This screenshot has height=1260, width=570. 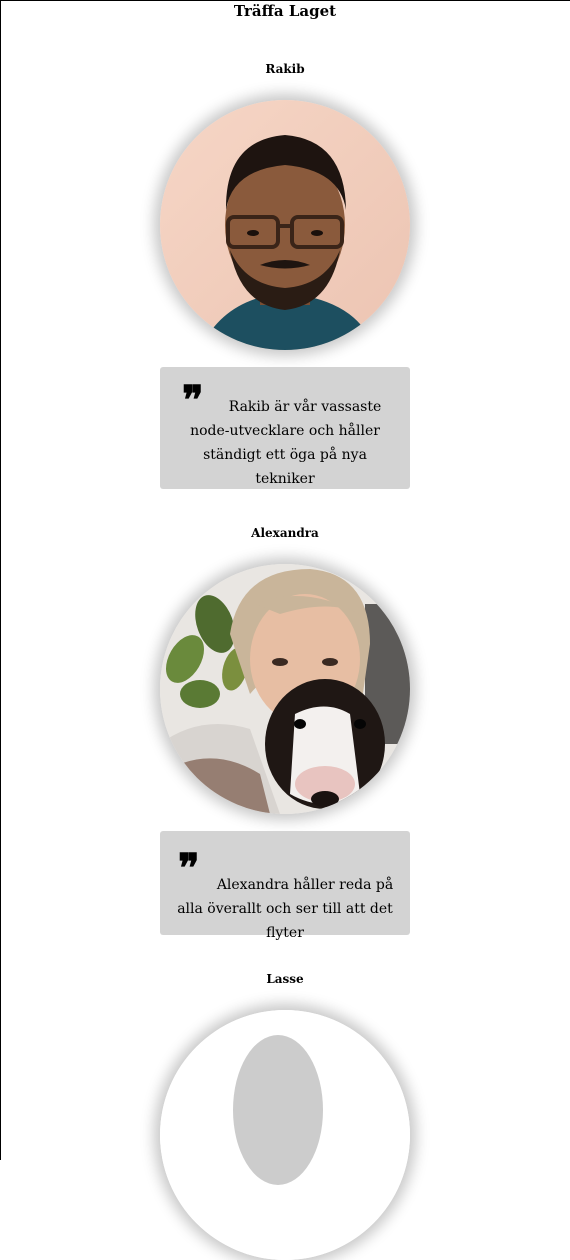 What do you see at coordinates (285, 69) in the screenshot?
I see `member-name: Rakib` at bounding box center [285, 69].